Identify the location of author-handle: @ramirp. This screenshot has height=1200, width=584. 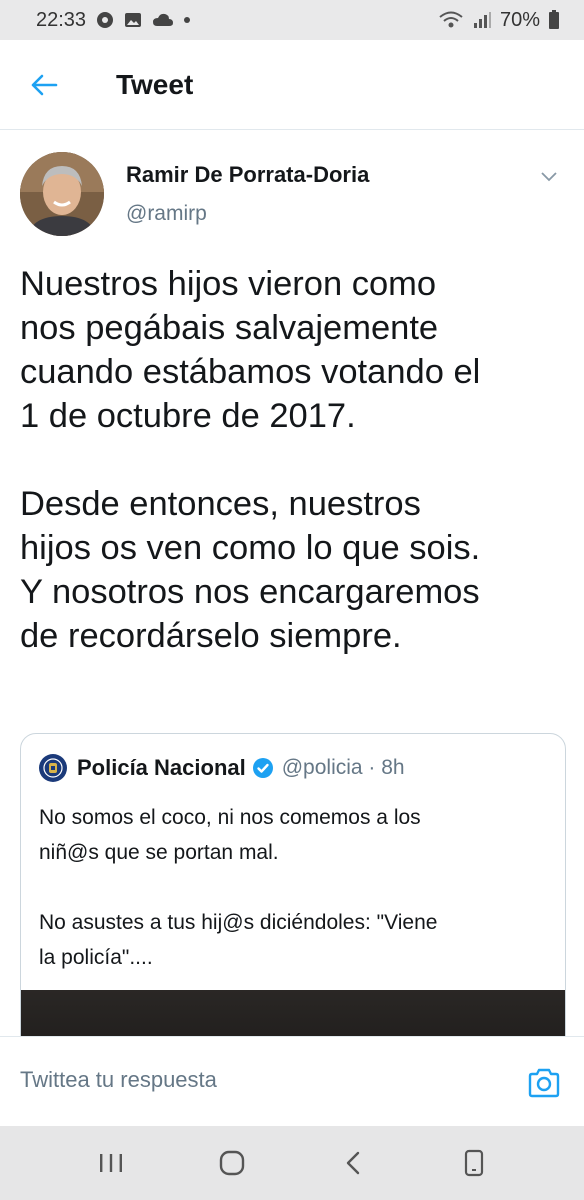
(166, 214).